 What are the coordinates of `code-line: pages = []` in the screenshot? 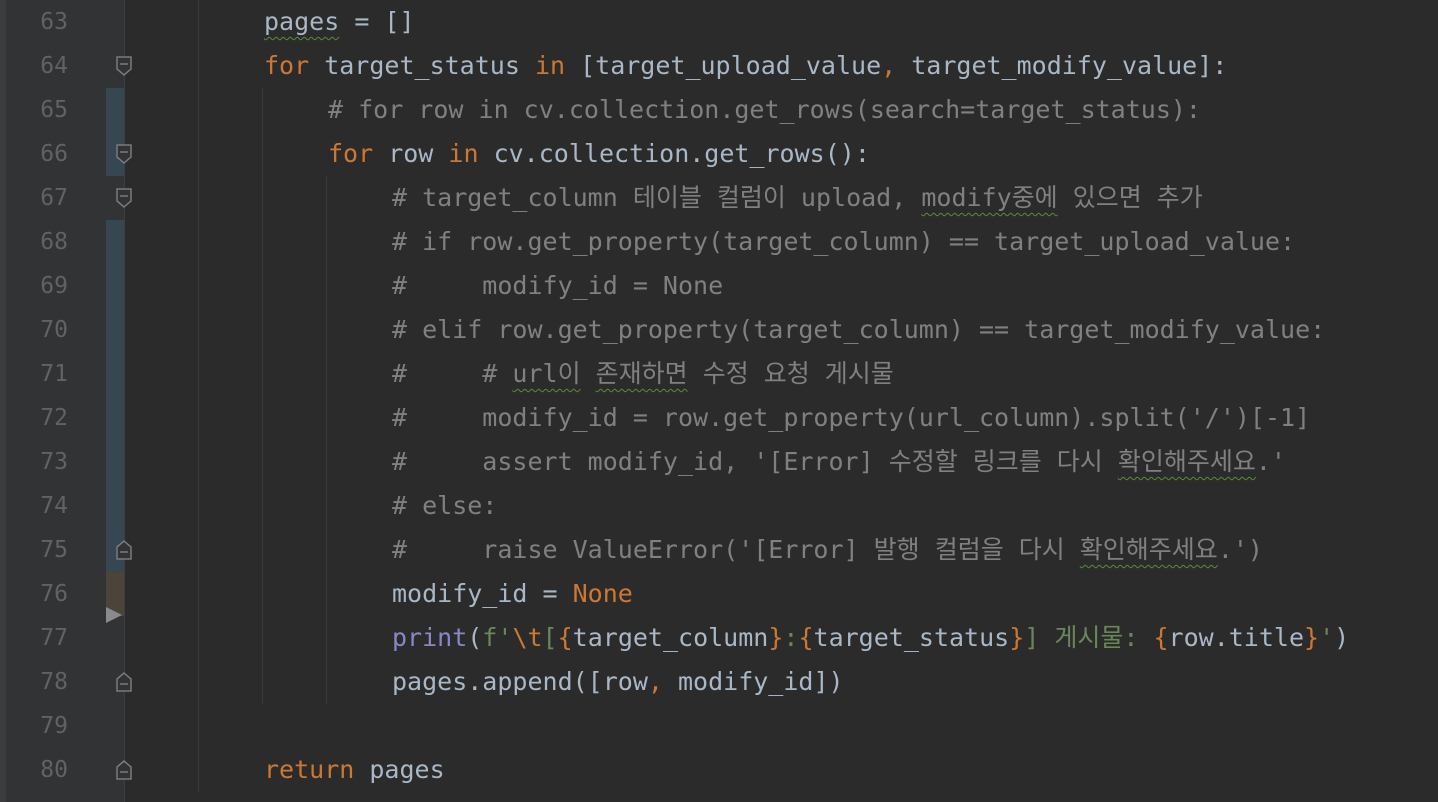 It's located at (339, 22).